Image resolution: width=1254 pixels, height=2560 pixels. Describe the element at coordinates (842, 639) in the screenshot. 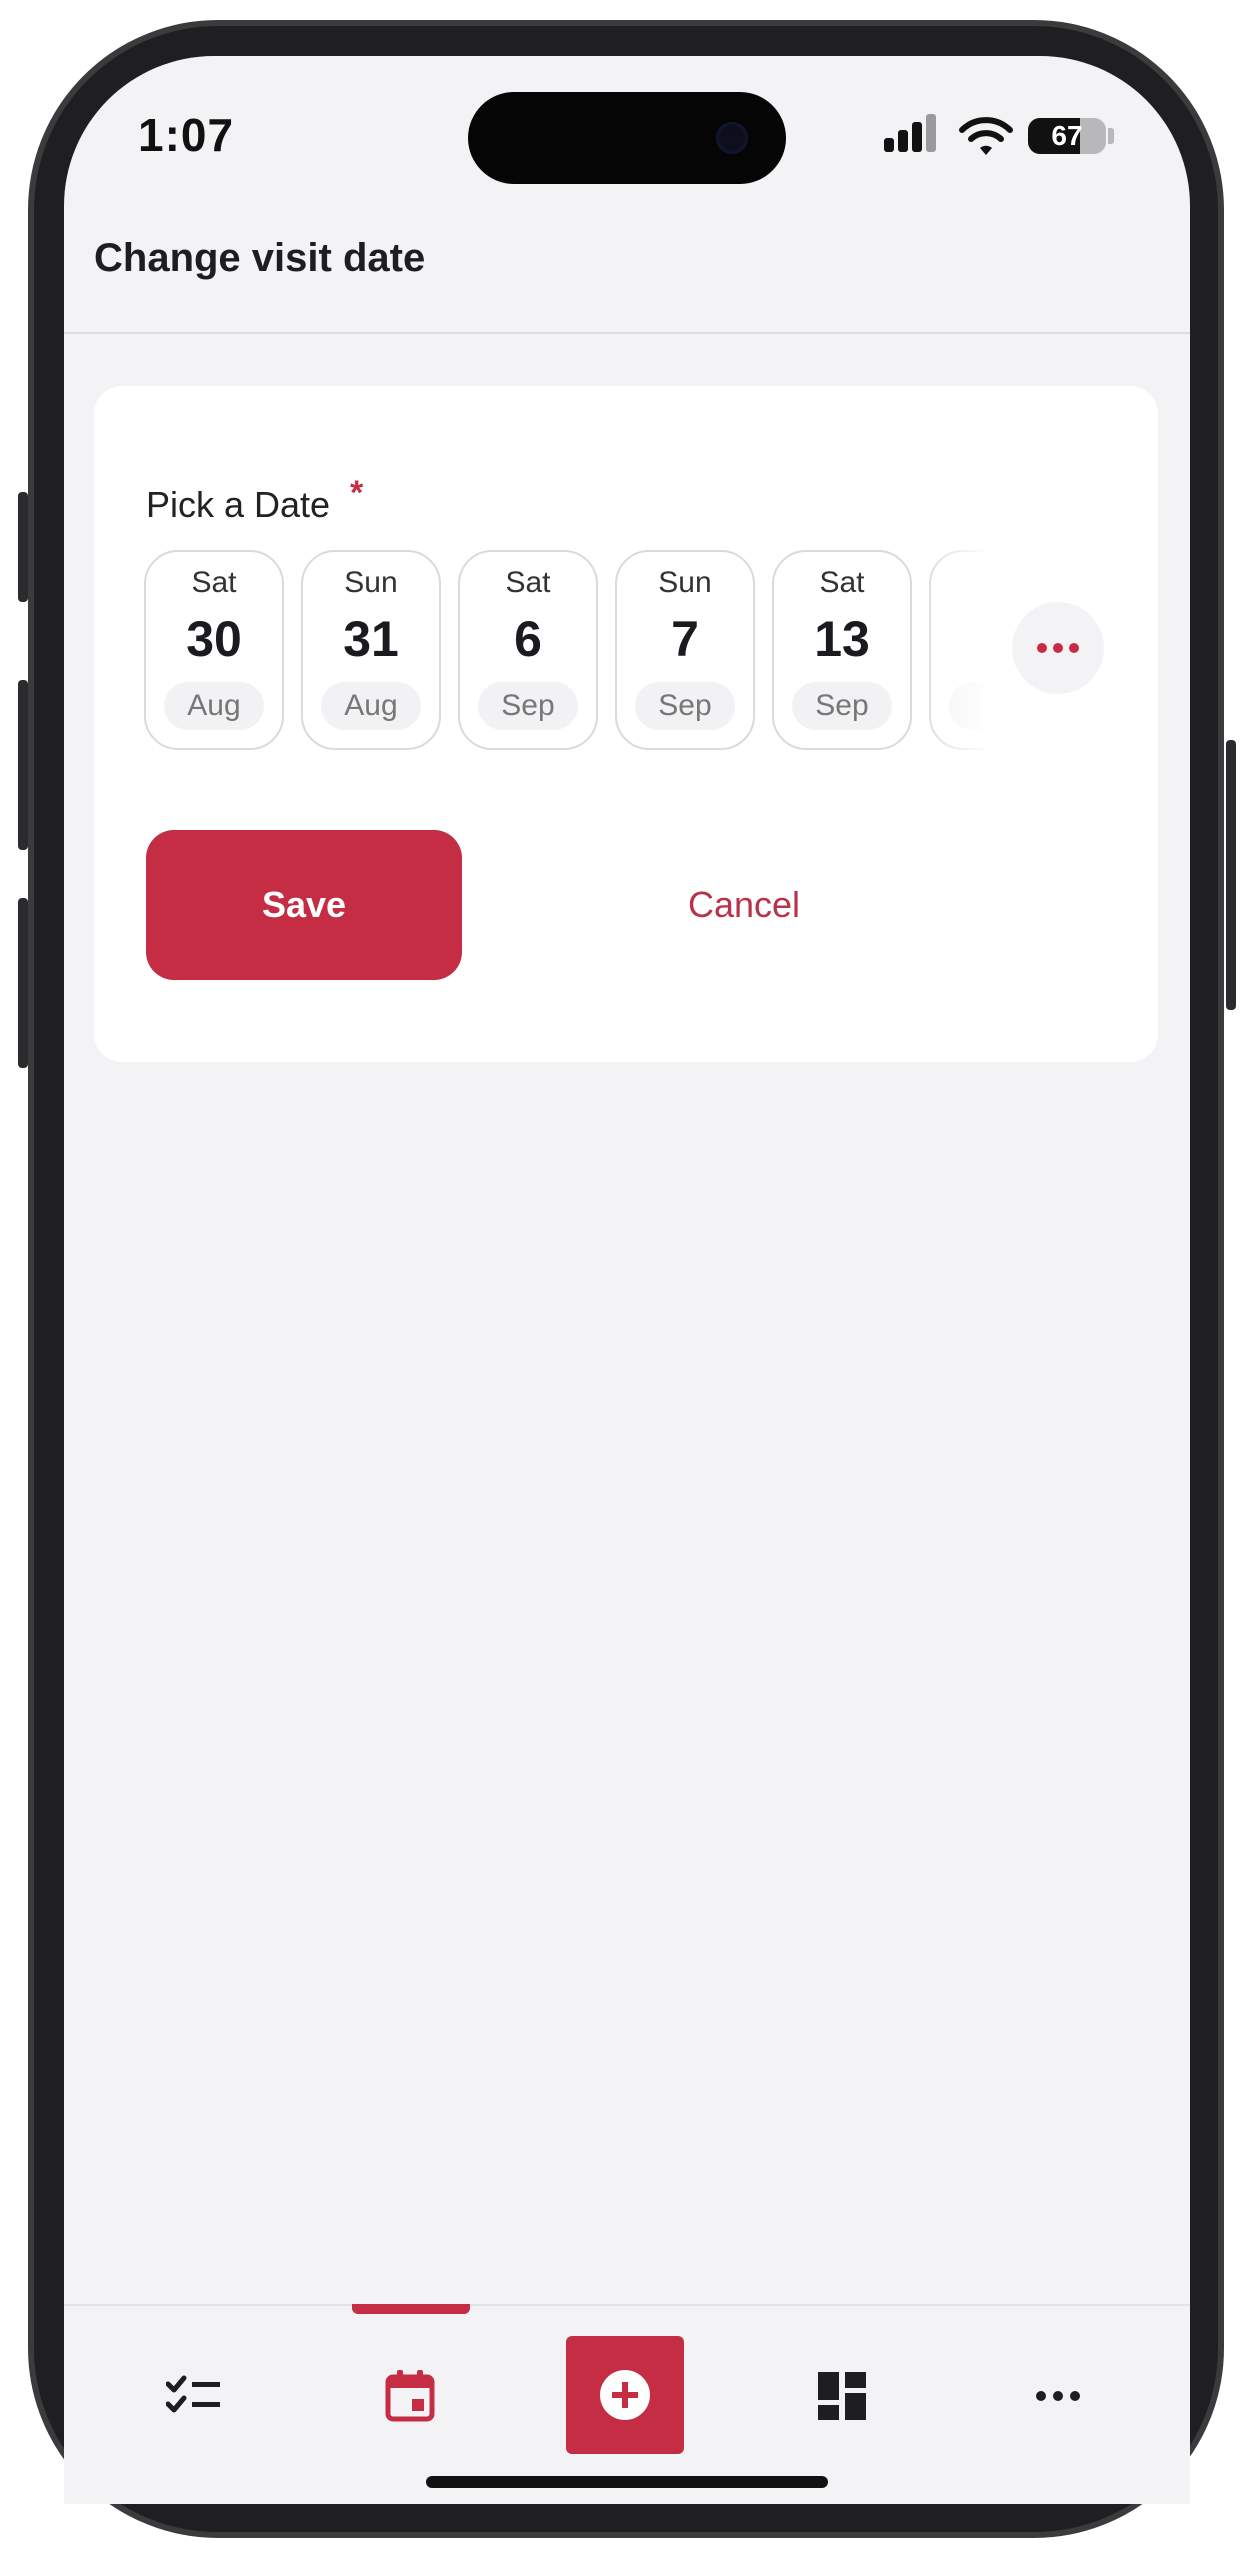

I see `date-chip-day: 13` at that location.